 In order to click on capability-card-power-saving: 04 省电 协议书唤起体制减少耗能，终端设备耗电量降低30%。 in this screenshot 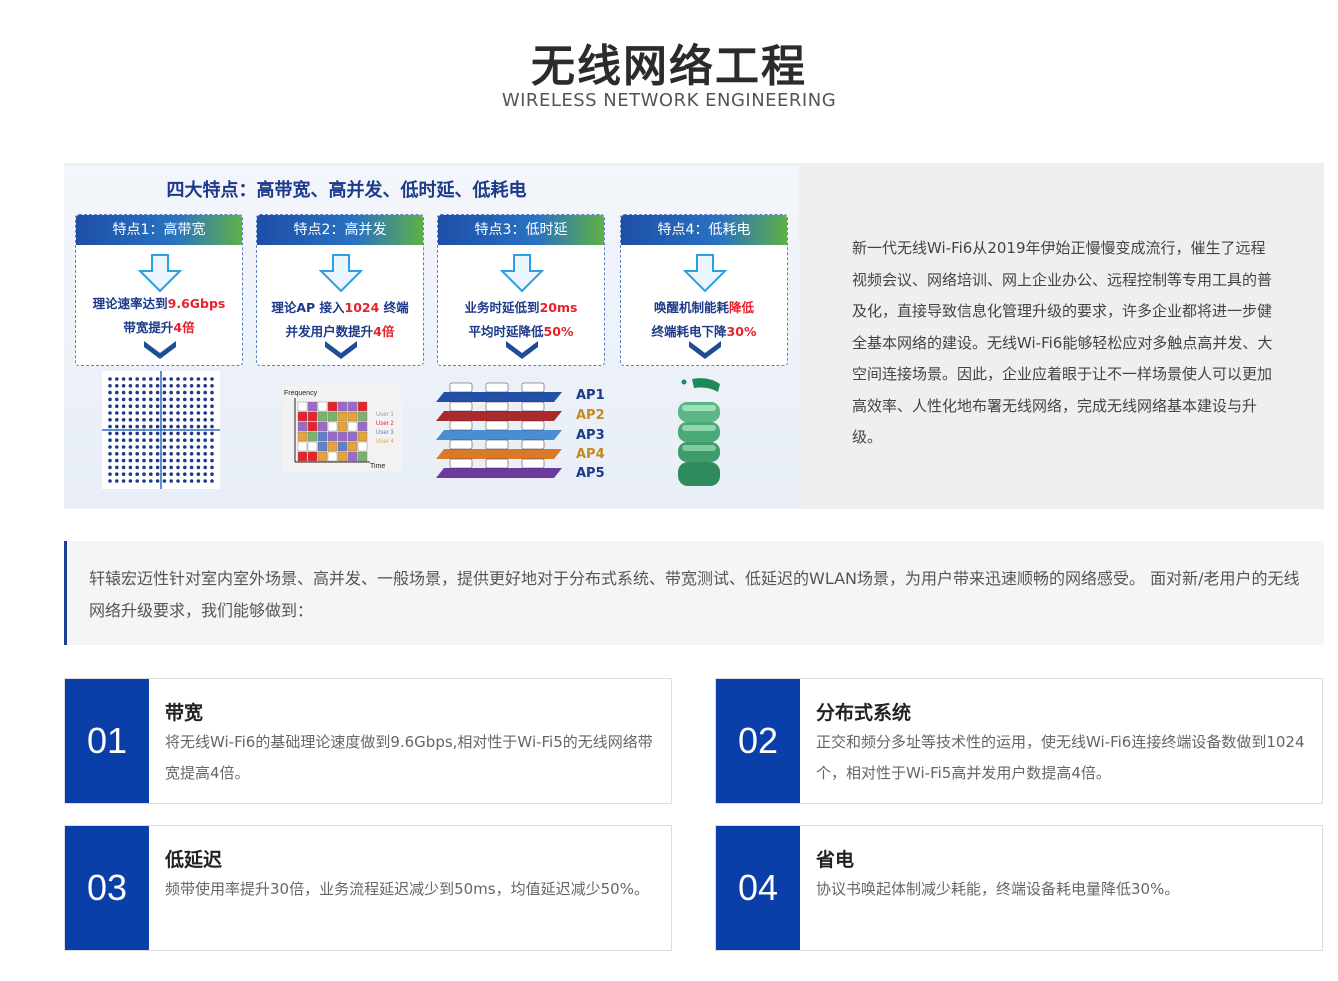, I will do `click(1019, 888)`.